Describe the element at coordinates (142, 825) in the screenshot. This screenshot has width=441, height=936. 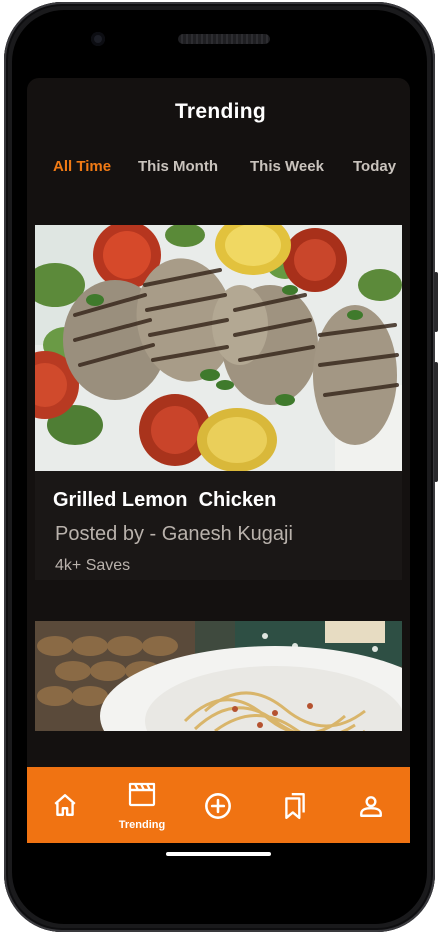
I see `nav-trending-label: Trending` at that location.